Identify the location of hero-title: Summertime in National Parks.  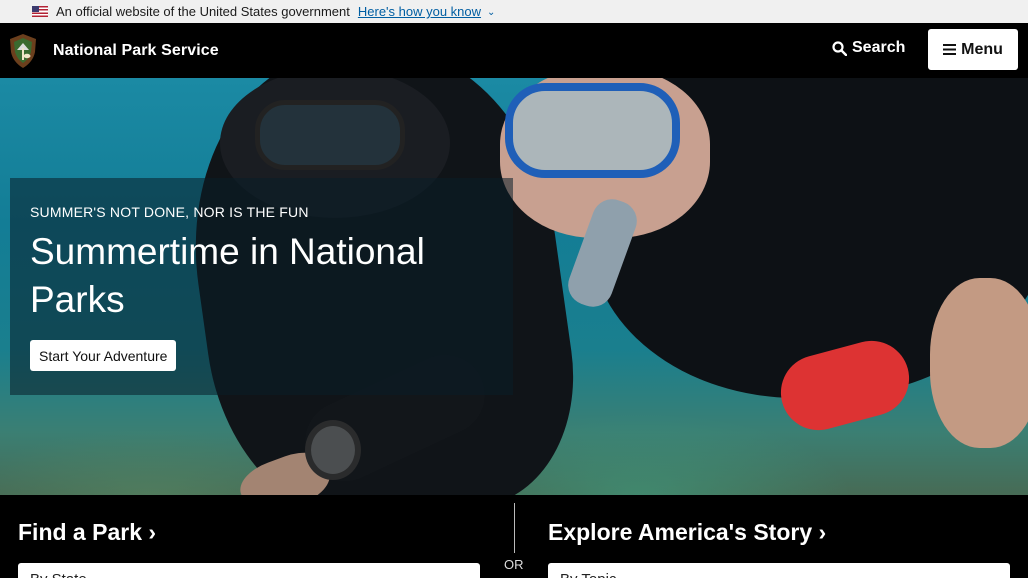
(227, 275).